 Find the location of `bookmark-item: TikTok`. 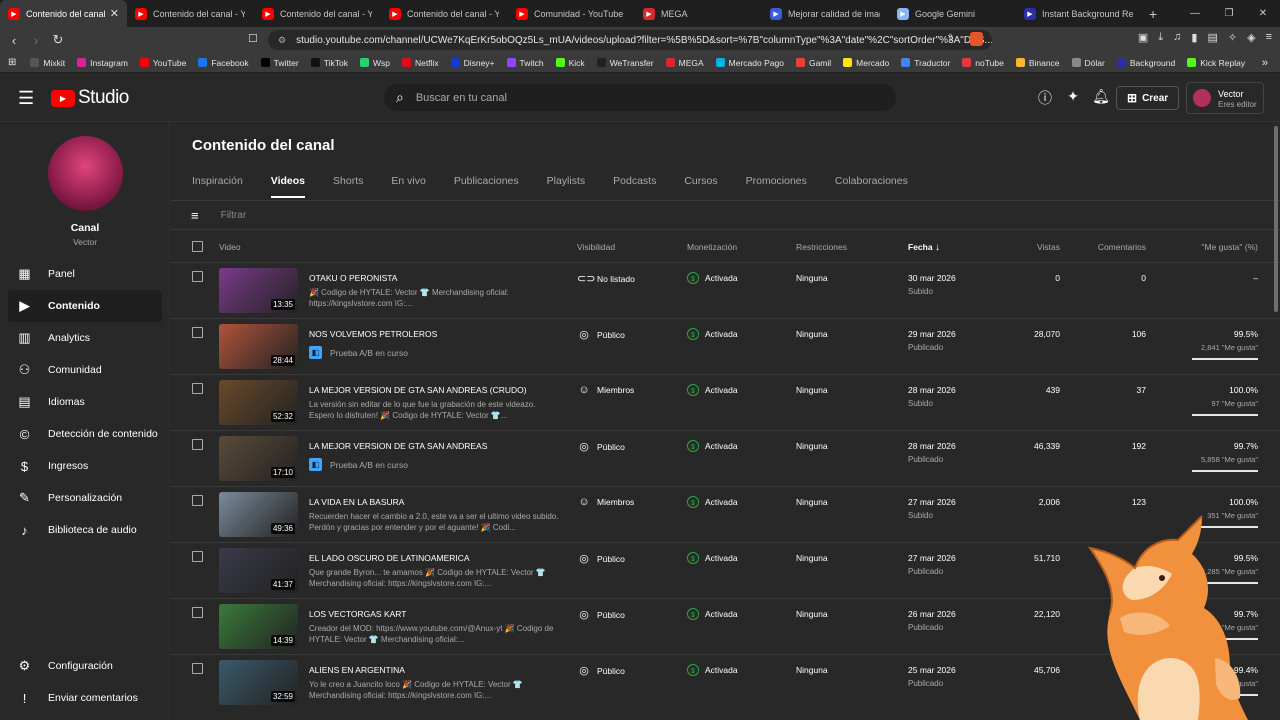

bookmark-item: TikTok is located at coordinates (329, 63).